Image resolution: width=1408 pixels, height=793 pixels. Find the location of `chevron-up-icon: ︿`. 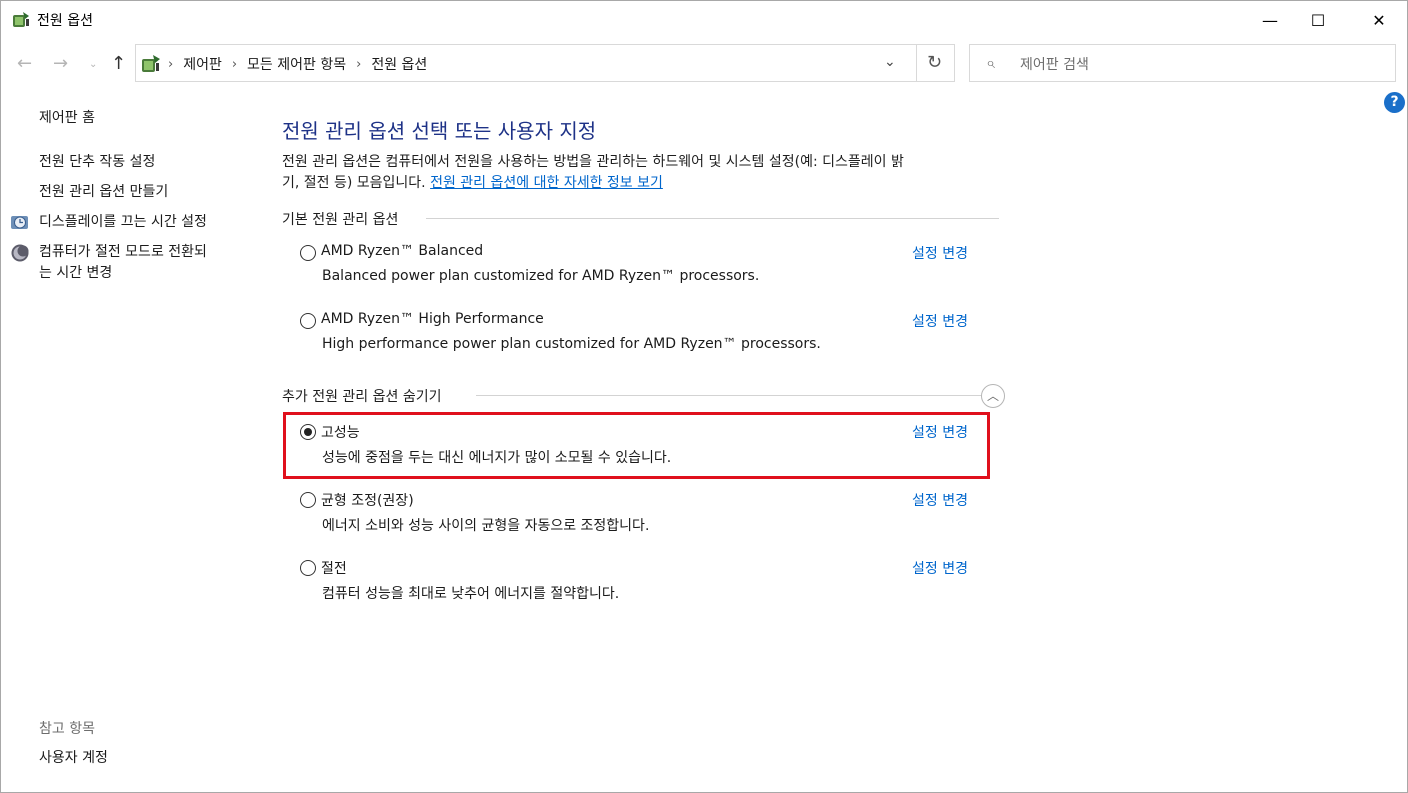

chevron-up-icon: ︿ is located at coordinates (993, 396).